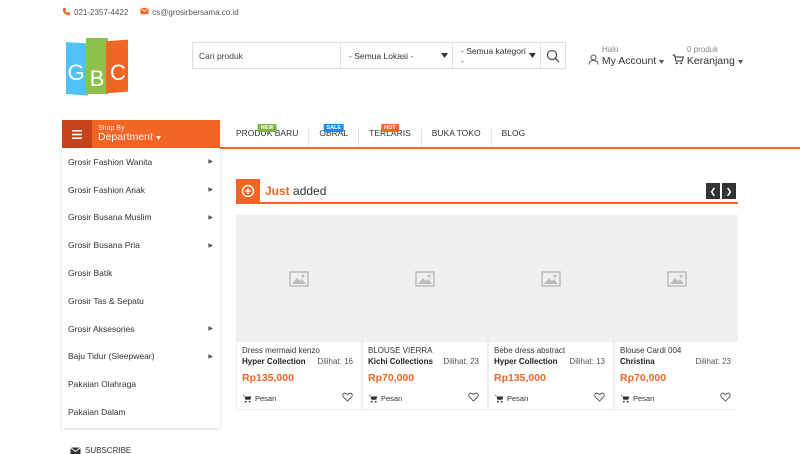 The width and height of the screenshot is (800, 454). What do you see at coordinates (141, 273) in the screenshot?
I see `sidebar-item-batik: Grosir Batik` at bounding box center [141, 273].